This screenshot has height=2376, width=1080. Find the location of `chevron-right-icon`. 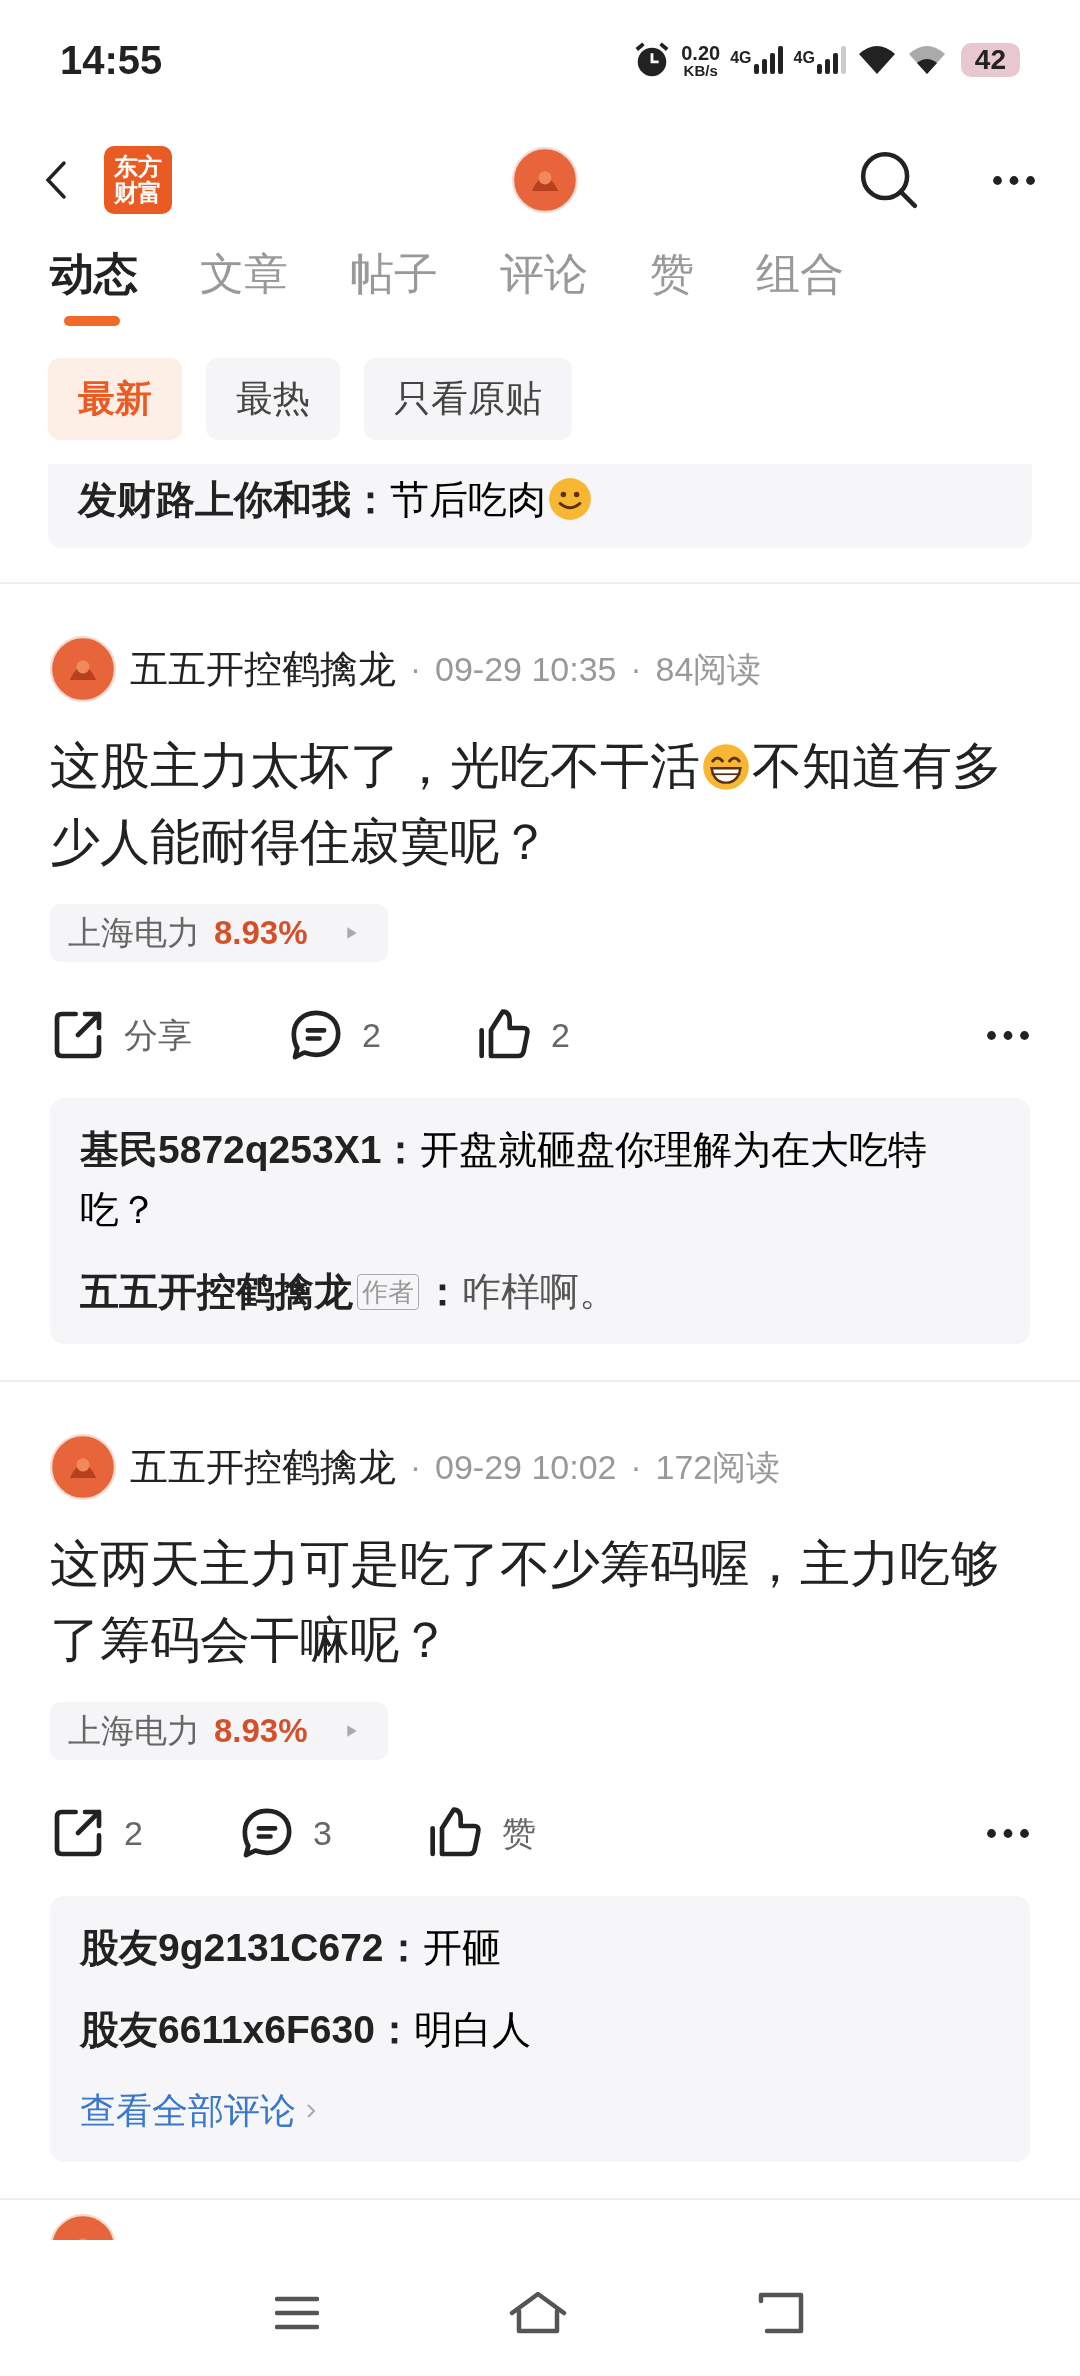

chevron-right-icon is located at coordinates (311, 2111).